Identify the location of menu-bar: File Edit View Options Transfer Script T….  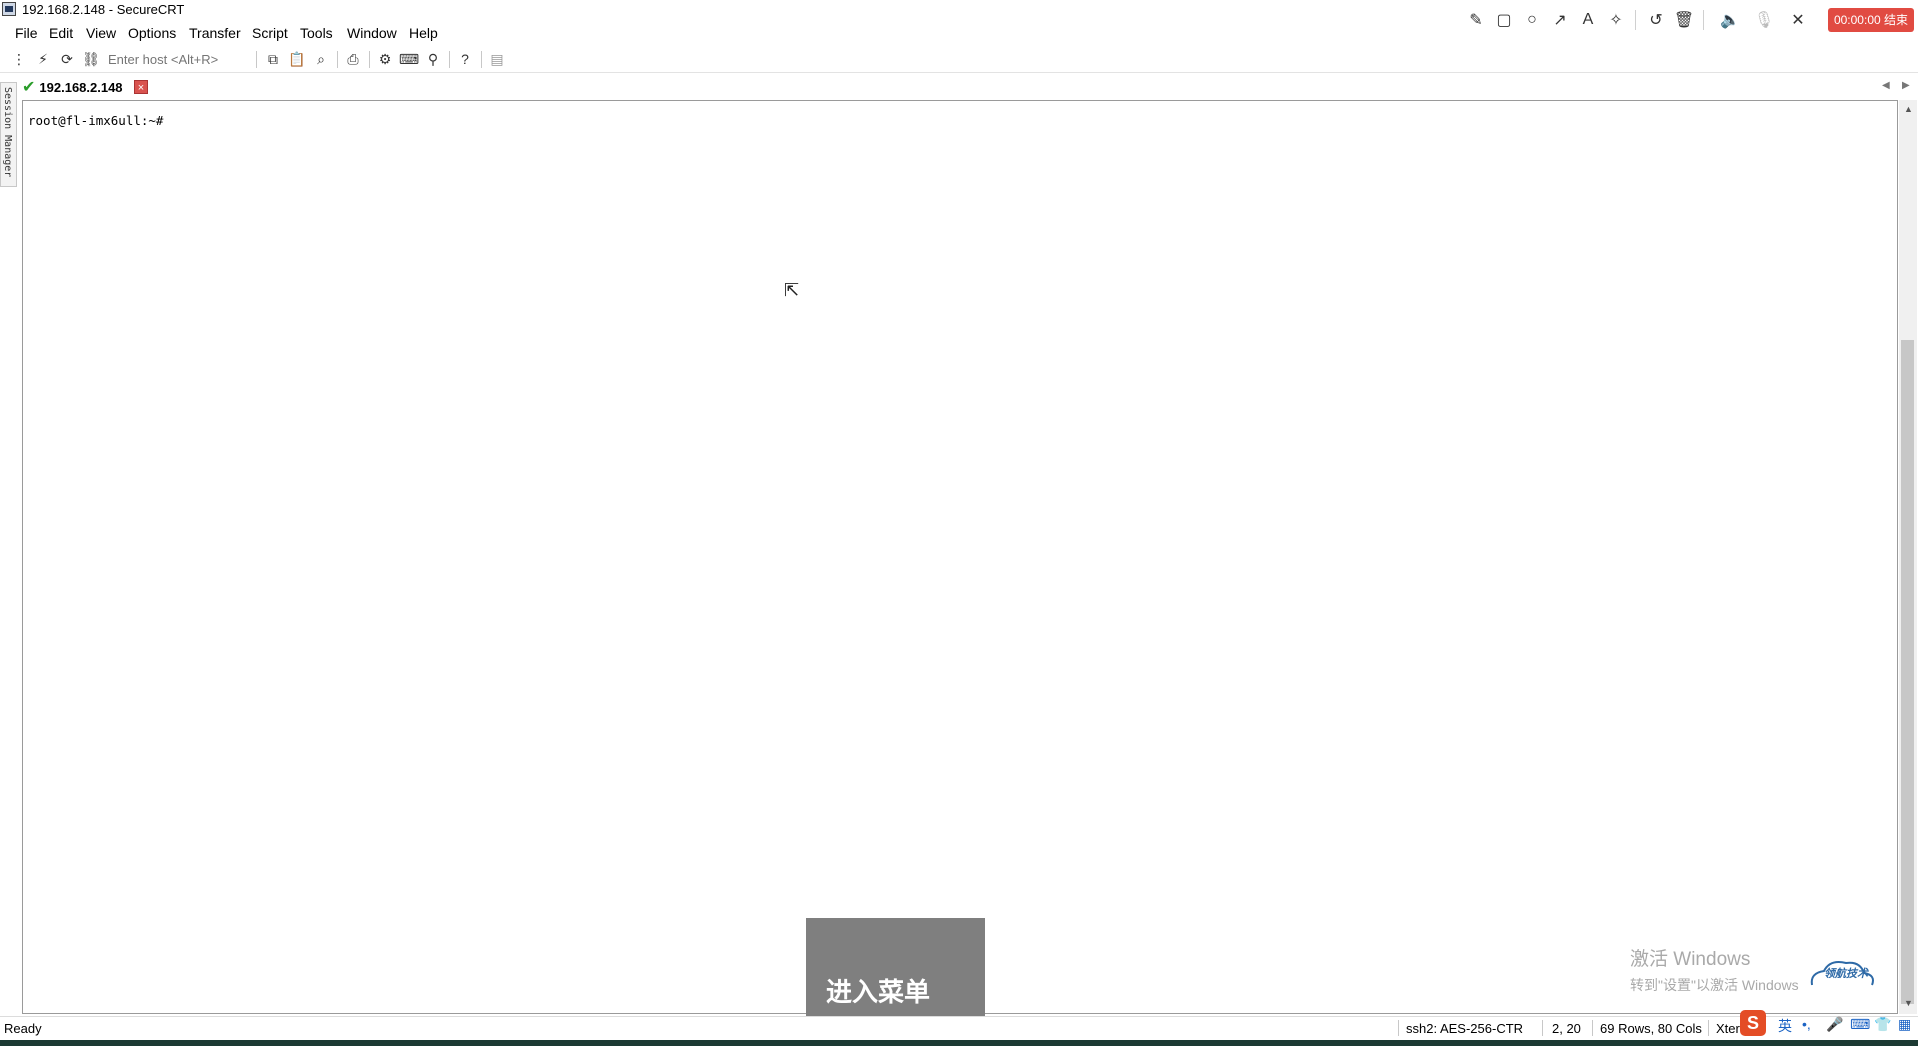
(725, 33).